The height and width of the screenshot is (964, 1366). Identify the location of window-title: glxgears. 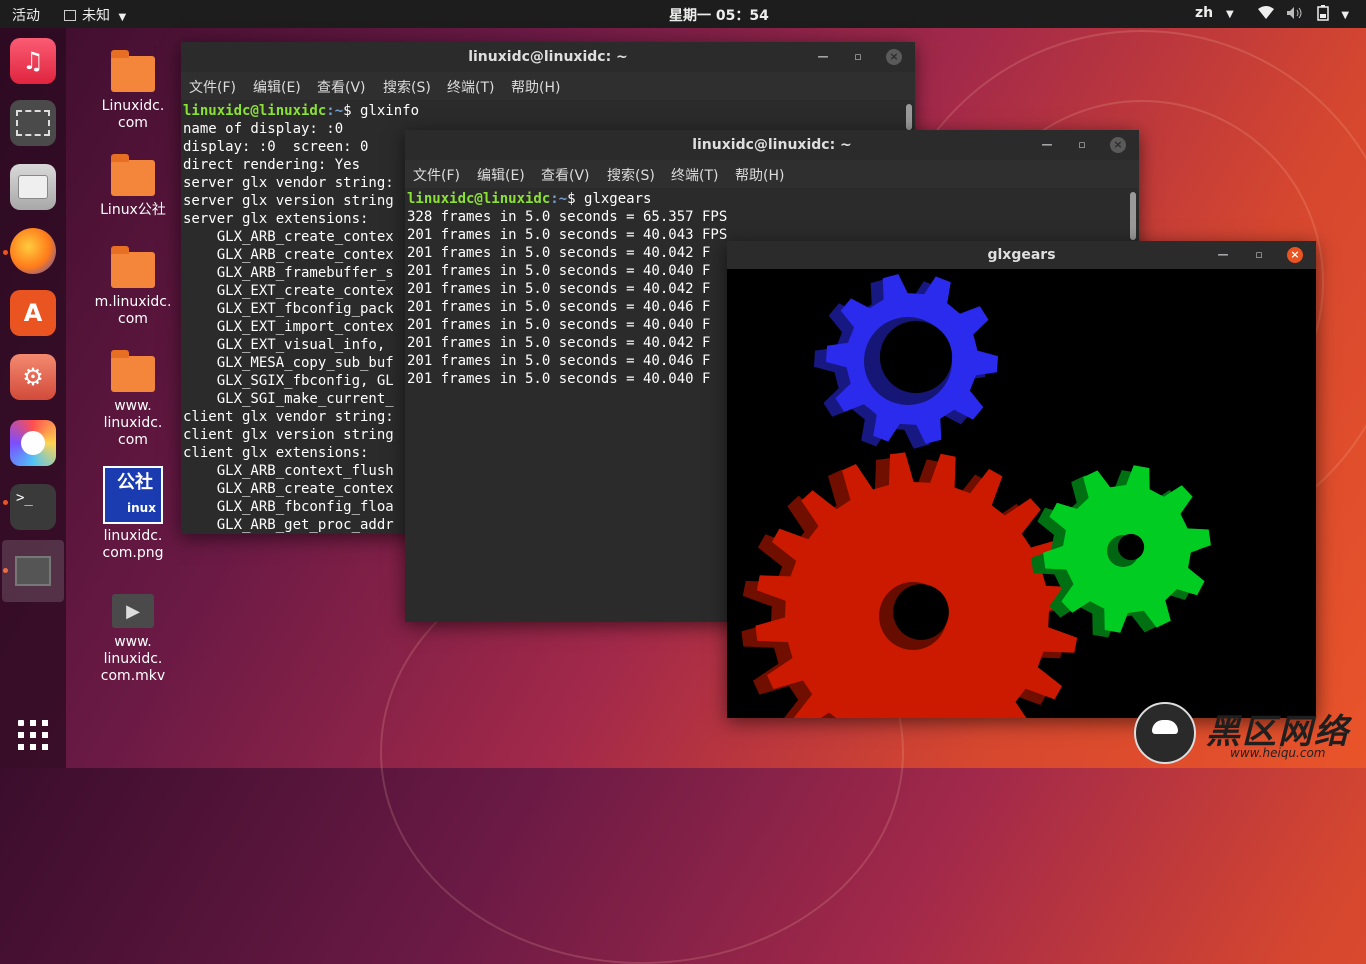
(1021, 255).